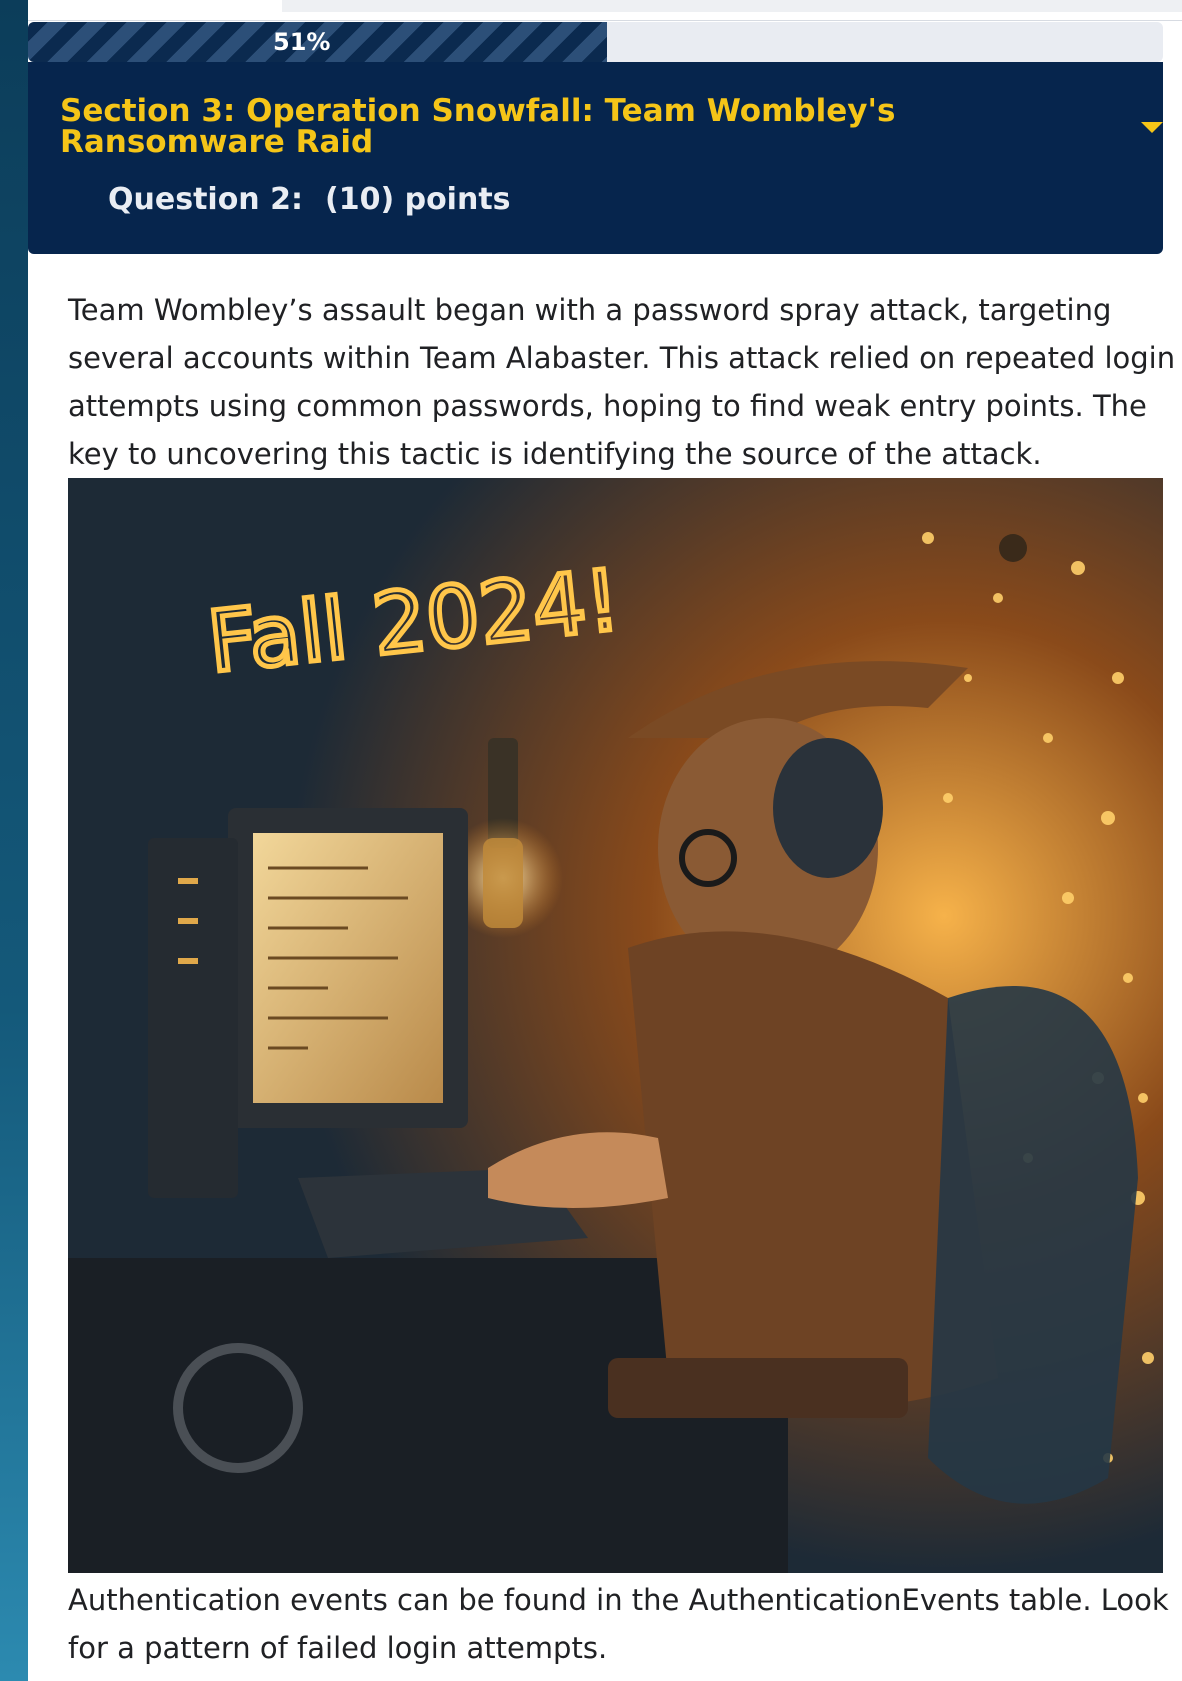 Image resolution: width=1182 pixels, height=1681 pixels. I want to click on question-heading: Question 2: (10) points, so click(309, 199).